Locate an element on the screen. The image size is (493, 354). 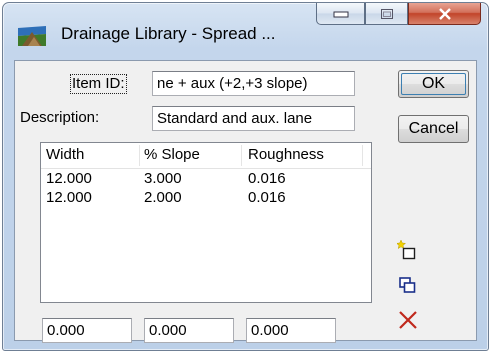
maximize-button is located at coordinates (386, 14).